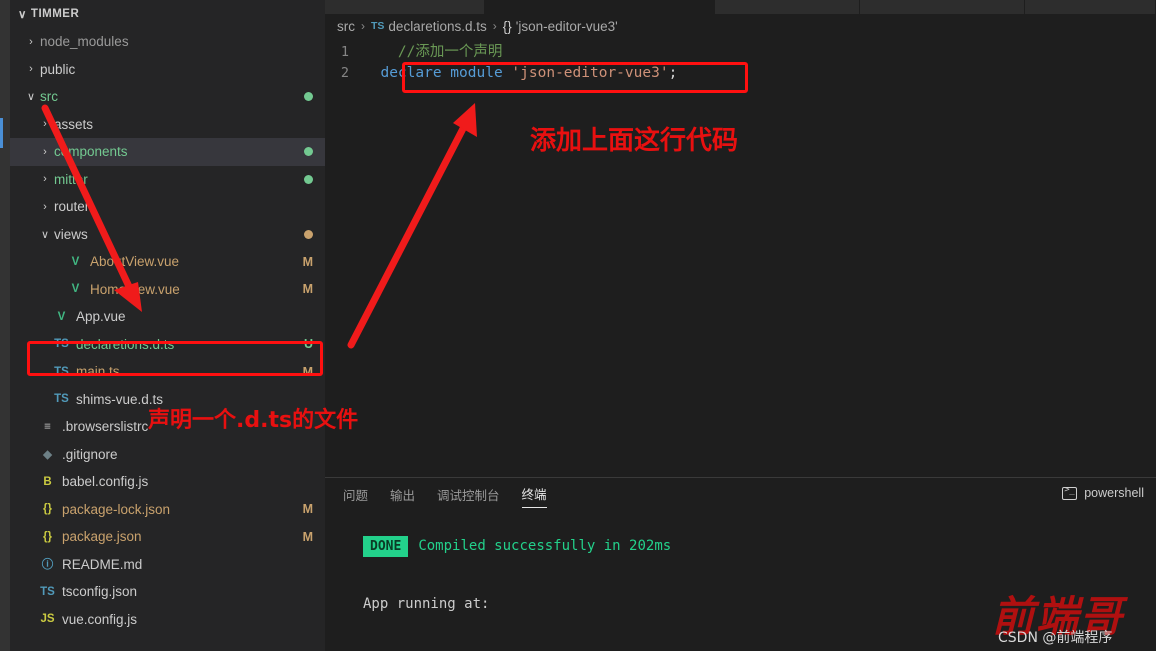 This screenshot has width=1156, height=651. What do you see at coordinates (344, 52) in the screenshot?
I see `line-number: 1` at bounding box center [344, 52].